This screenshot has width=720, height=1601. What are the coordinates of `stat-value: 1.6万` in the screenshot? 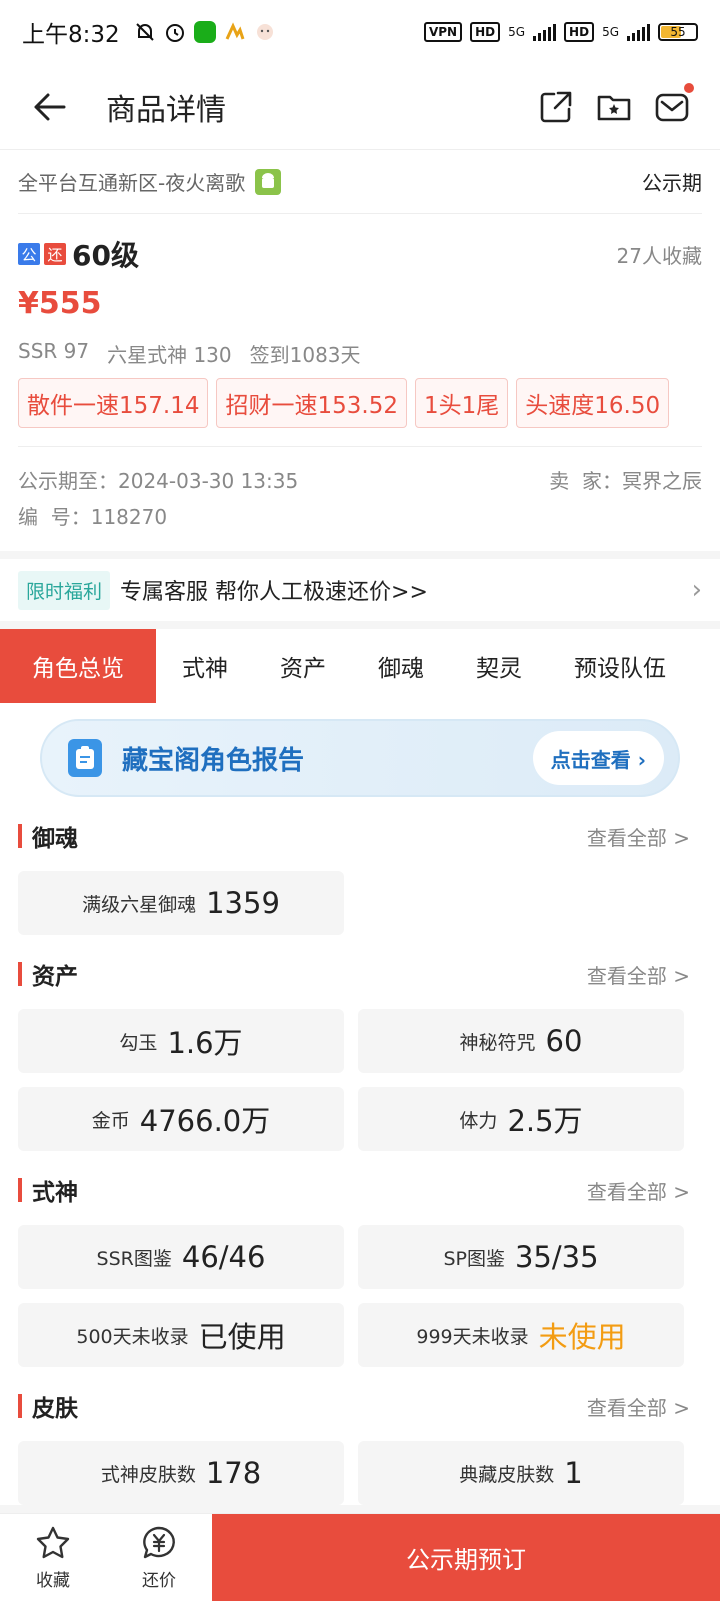 It's located at (205, 1043).